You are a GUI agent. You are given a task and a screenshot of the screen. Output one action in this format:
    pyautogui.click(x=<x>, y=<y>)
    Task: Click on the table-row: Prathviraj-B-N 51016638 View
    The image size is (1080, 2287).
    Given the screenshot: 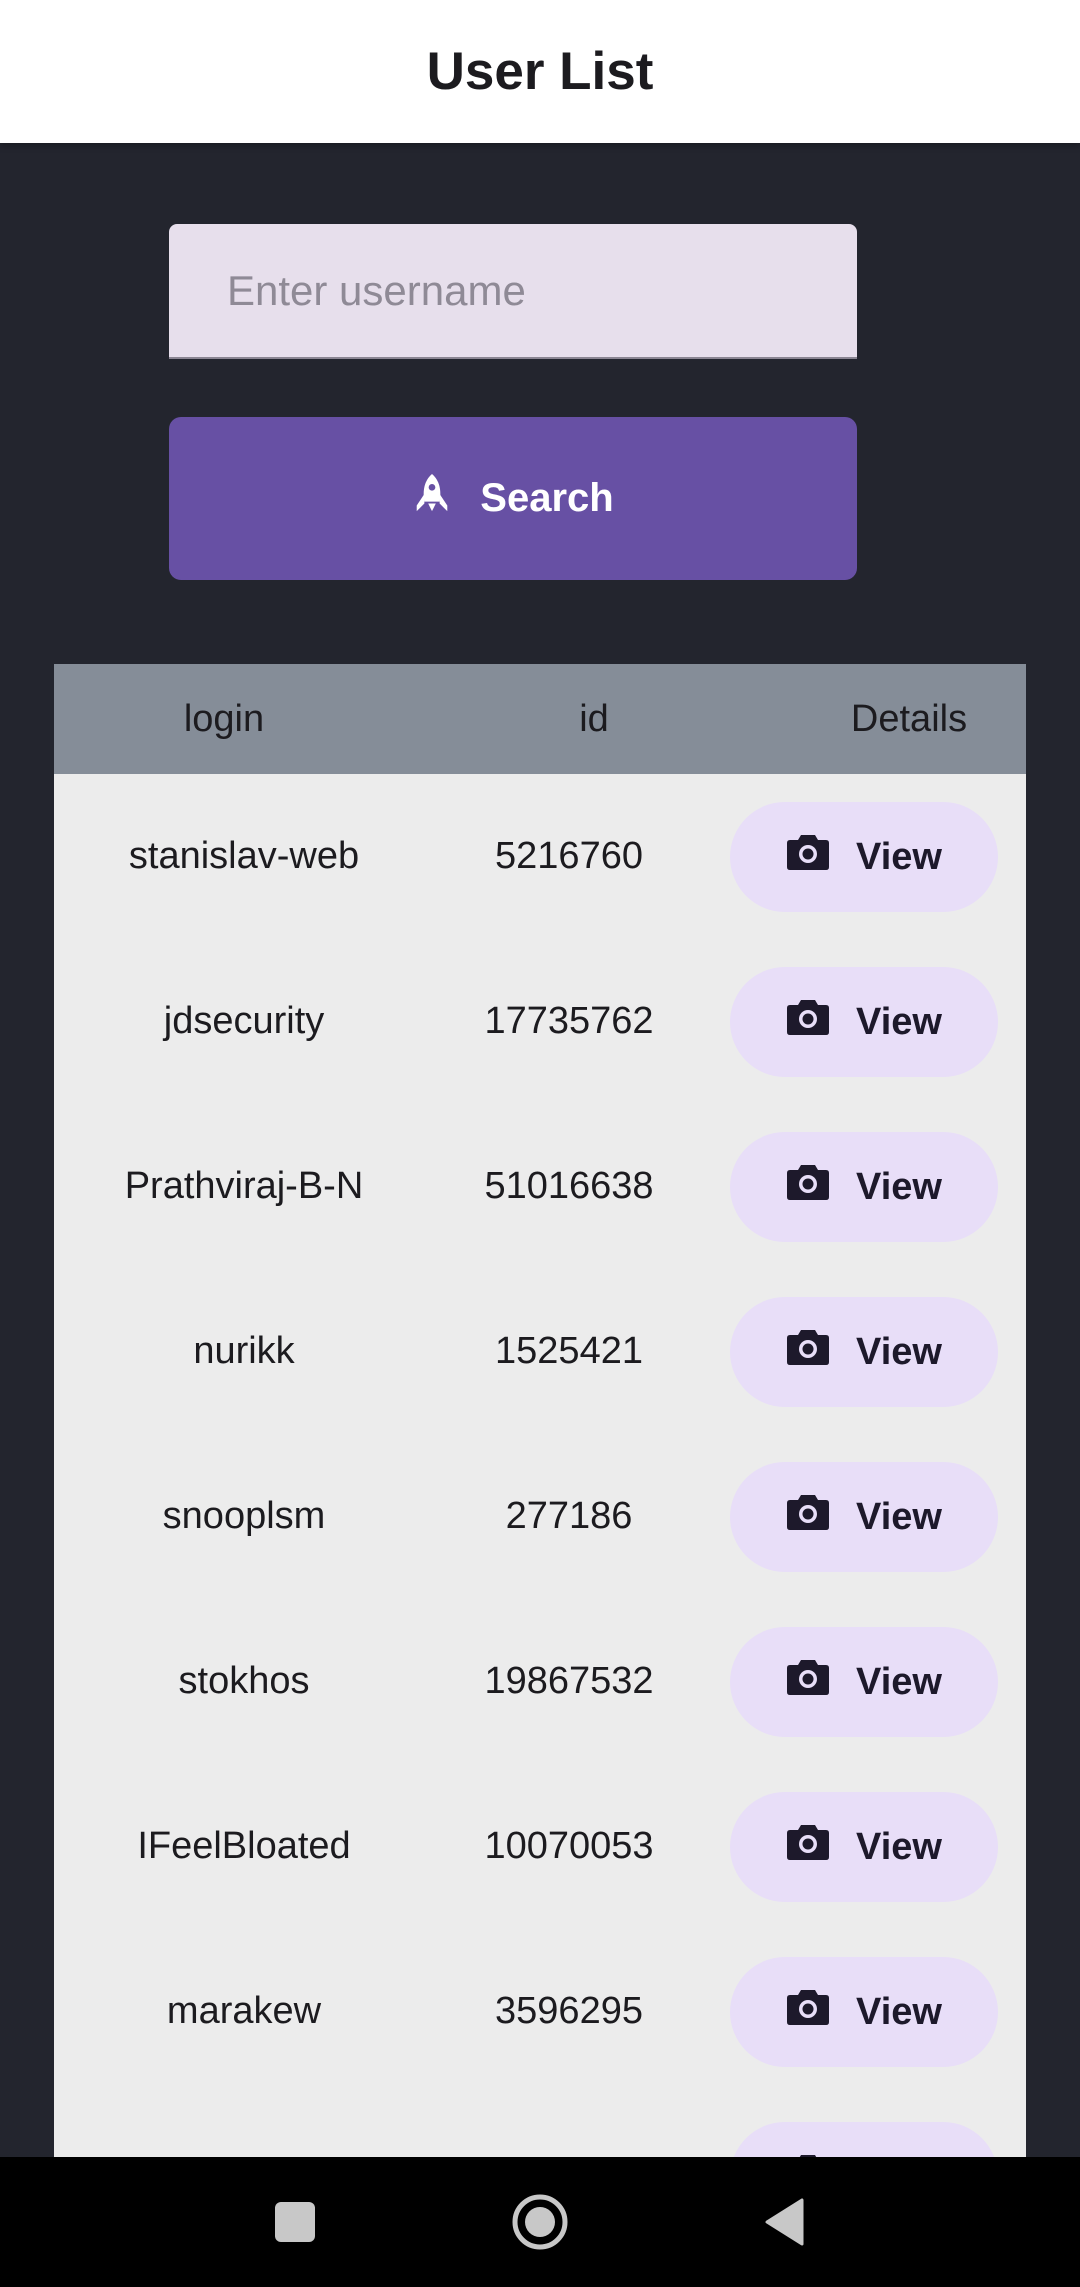 What is the action you would take?
    pyautogui.click(x=540, y=1186)
    